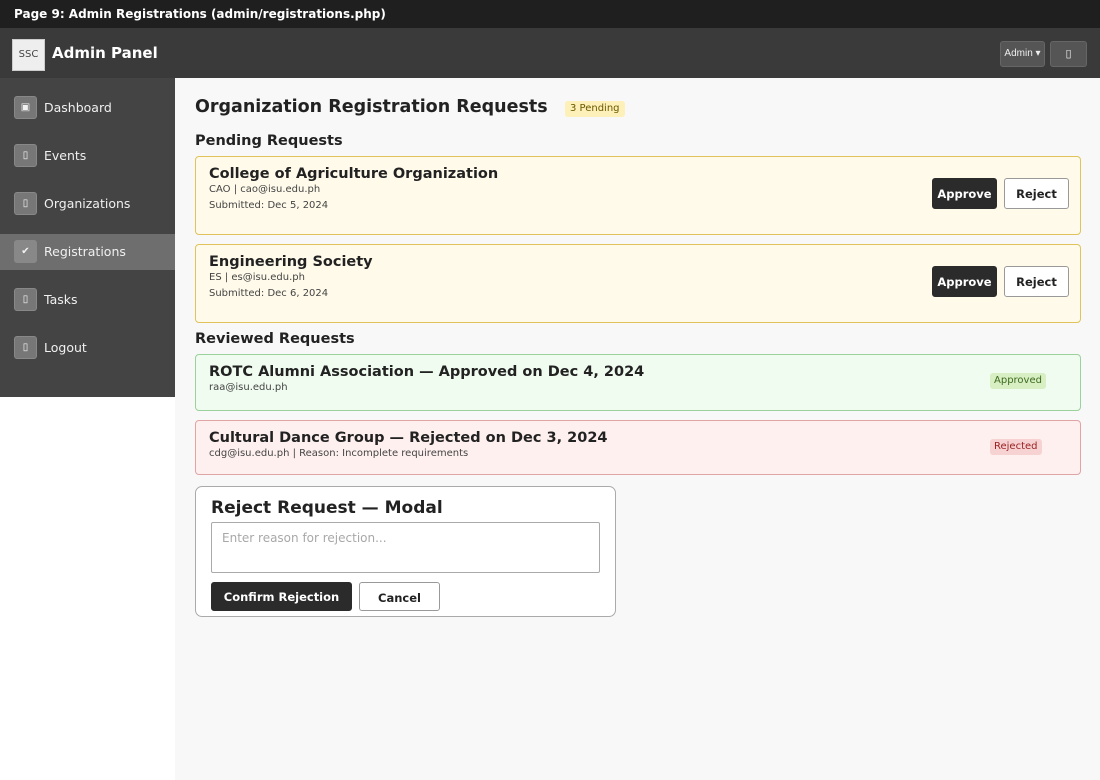 The height and width of the screenshot is (780, 1100). What do you see at coordinates (25, 155) in the screenshot?
I see `events-icon: ▯` at bounding box center [25, 155].